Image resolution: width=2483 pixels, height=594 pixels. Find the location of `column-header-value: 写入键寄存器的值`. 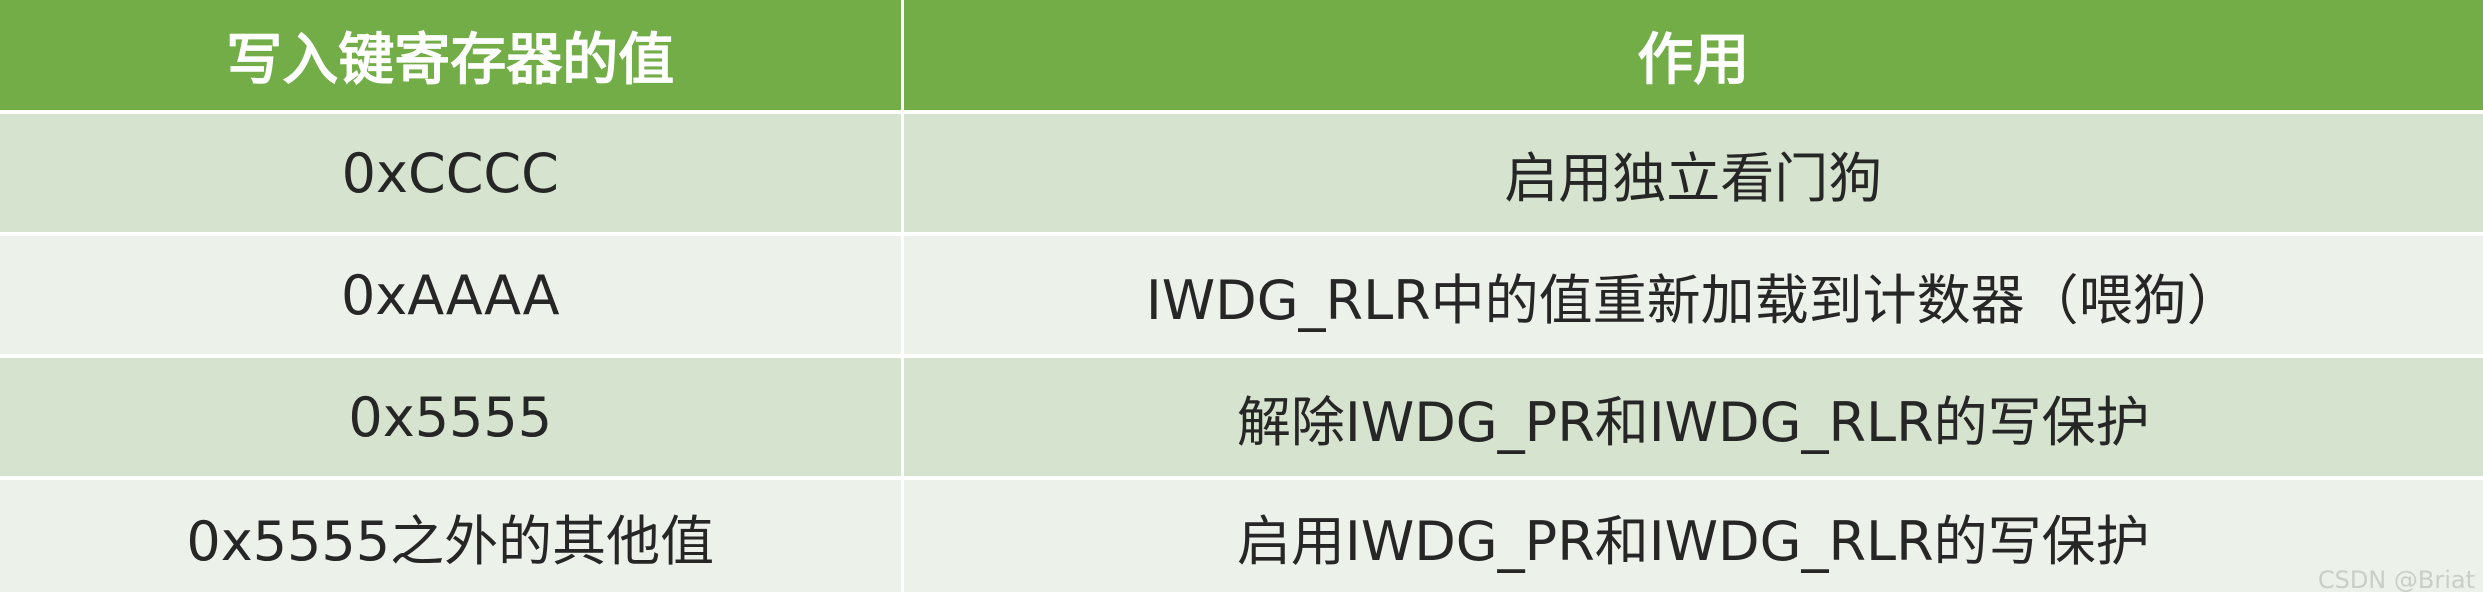

column-header-value: 写入键寄存器的值 is located at coordinates (452, 57).